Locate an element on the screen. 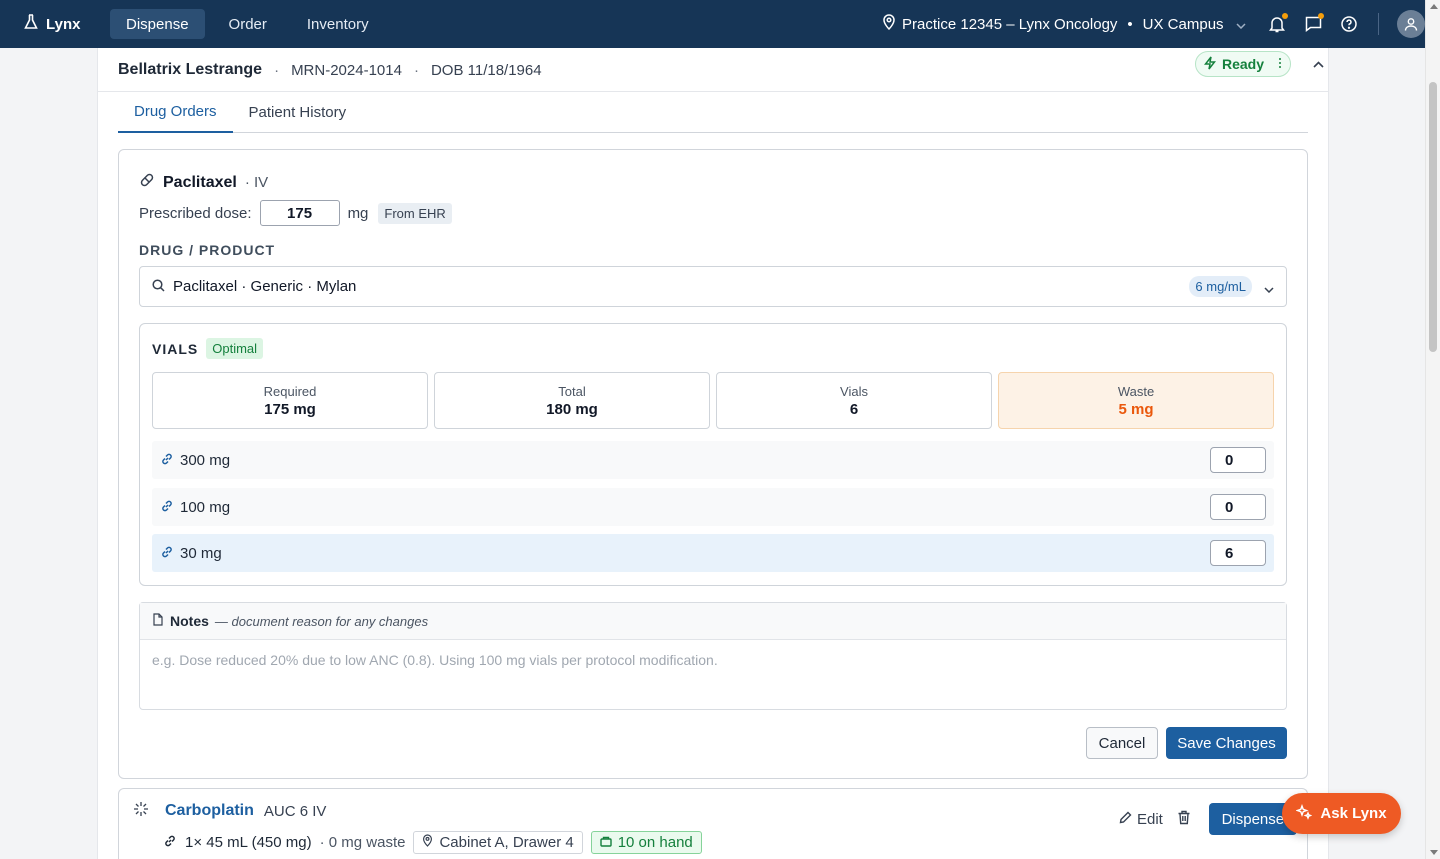 This screenshot has width=1440, height=859. help-icon is located at coordinates (1349, 24).